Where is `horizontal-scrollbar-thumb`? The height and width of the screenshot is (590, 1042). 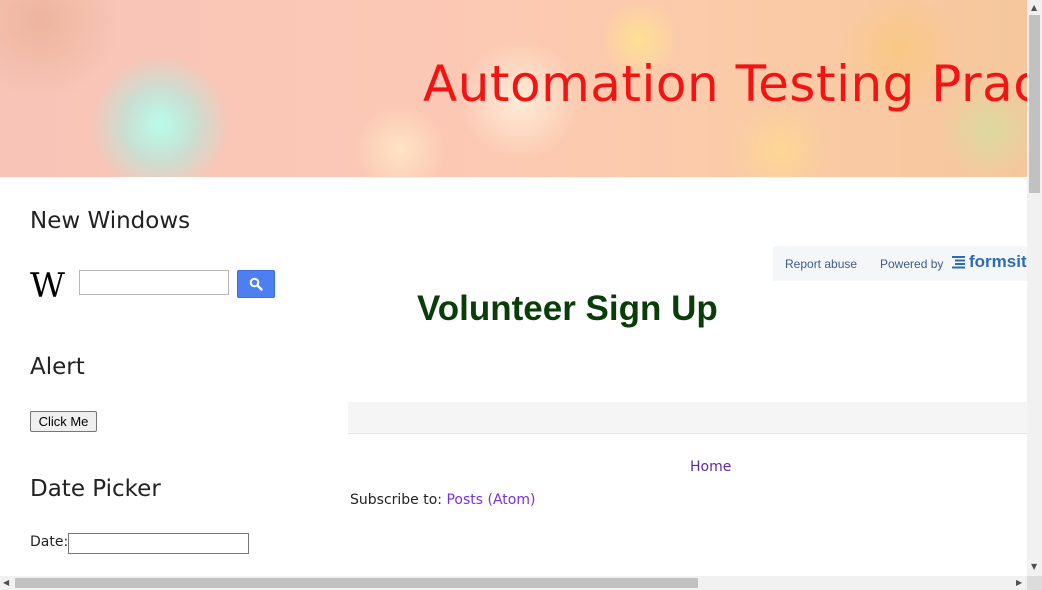
horizontal-scrollbar-thumb is located at coordinates (356, 583).